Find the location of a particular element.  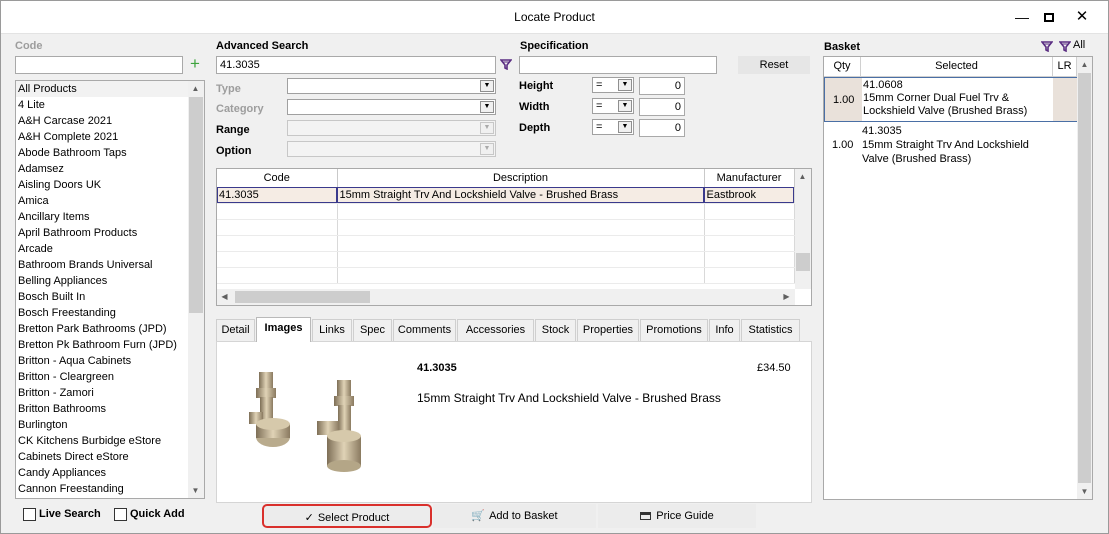

list-item: Abode Bathroom Taps is located at coordinates (110, 153).